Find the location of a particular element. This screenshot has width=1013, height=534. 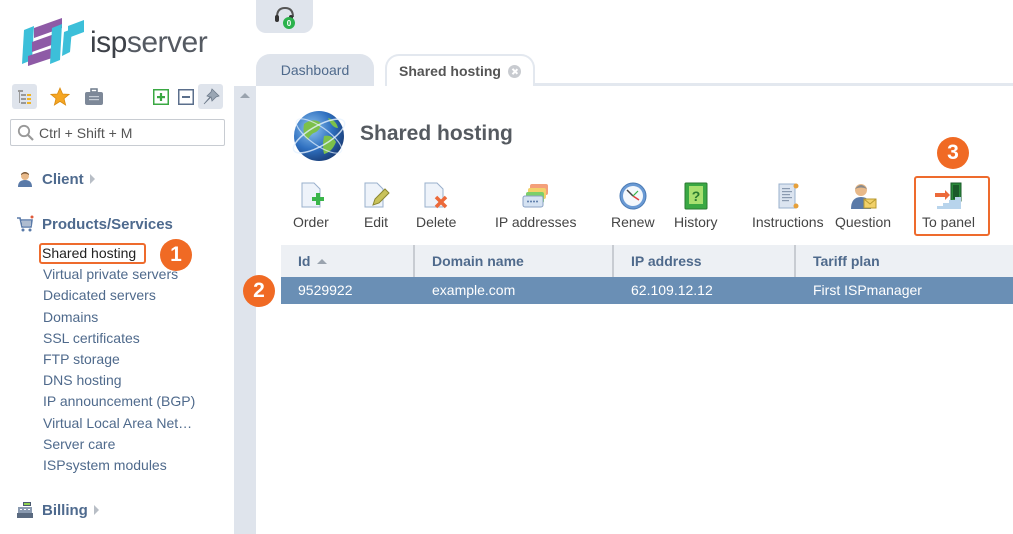

sidebar-item-domains: Domains is located at coordinates (119, 317).